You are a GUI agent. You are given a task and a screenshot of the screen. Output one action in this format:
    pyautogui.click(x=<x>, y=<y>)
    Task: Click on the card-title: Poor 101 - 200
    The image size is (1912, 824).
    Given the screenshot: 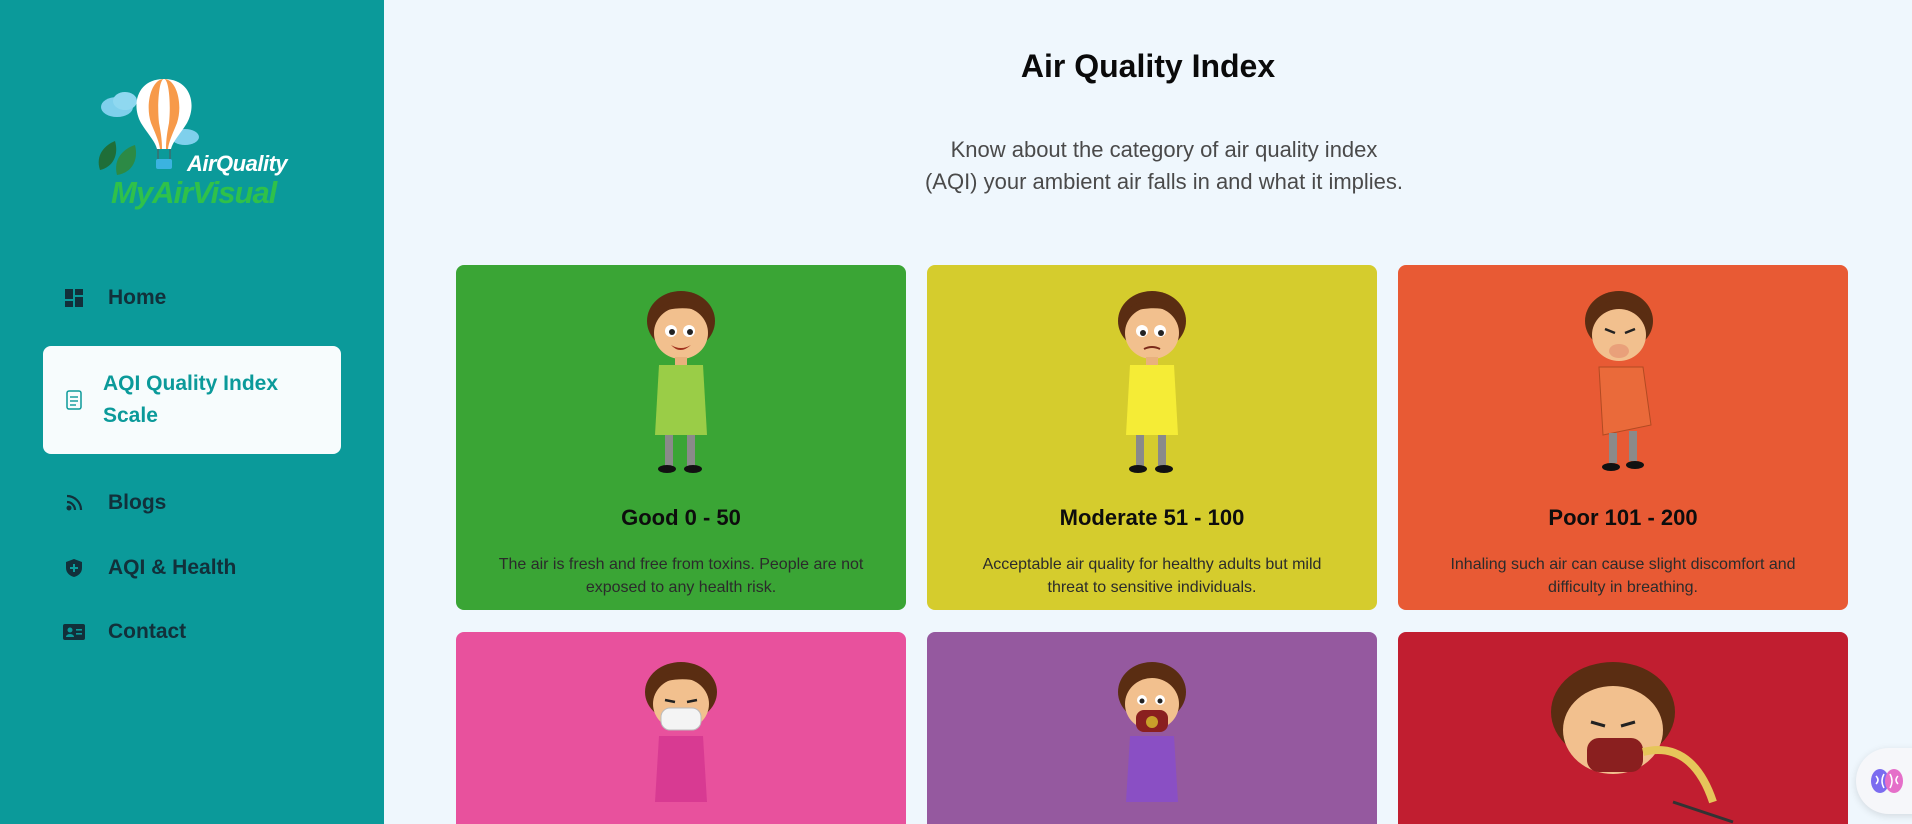 What is the action you would take?
    pyautogui.click(x=1623, y=517)
    